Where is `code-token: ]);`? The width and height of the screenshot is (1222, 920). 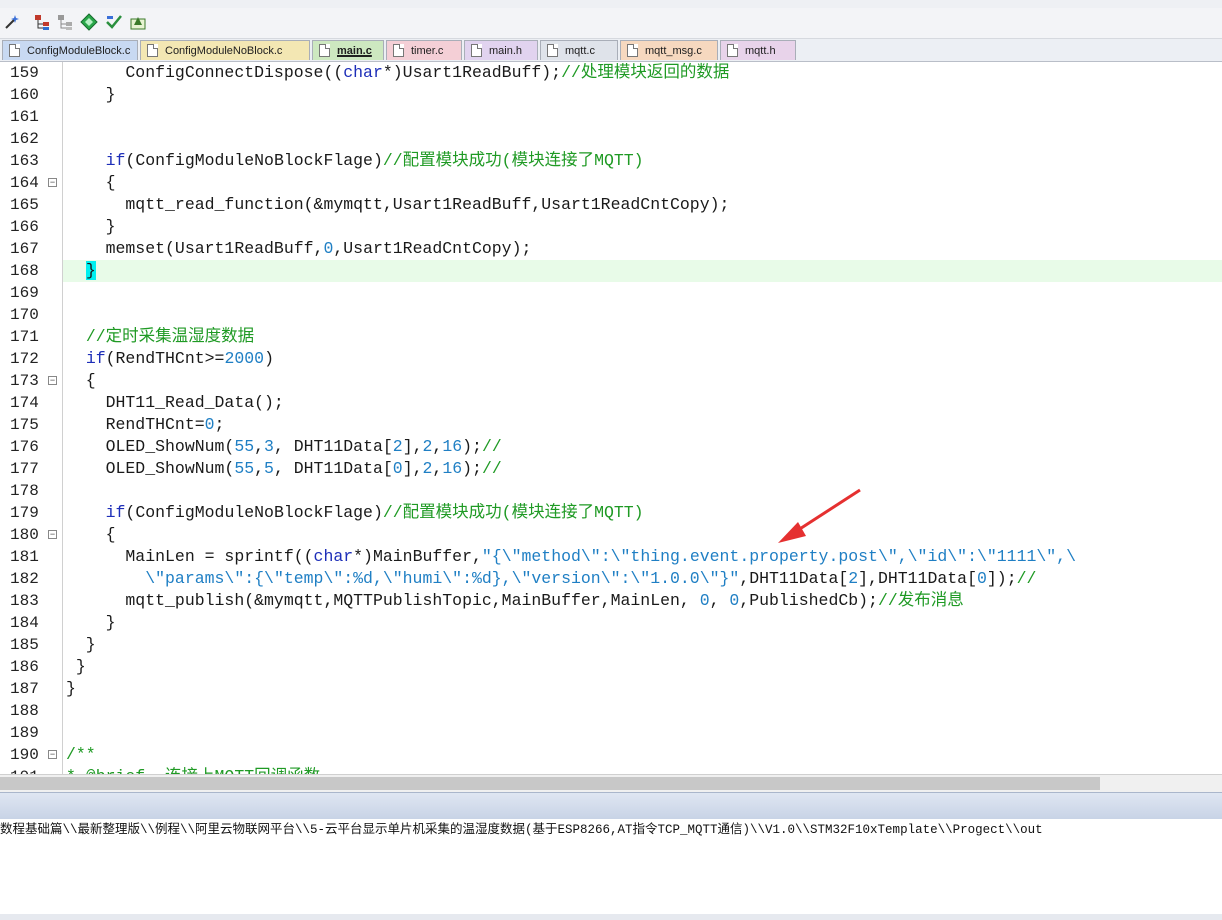 code-token: ]); is located at coordinates (1001, 578).